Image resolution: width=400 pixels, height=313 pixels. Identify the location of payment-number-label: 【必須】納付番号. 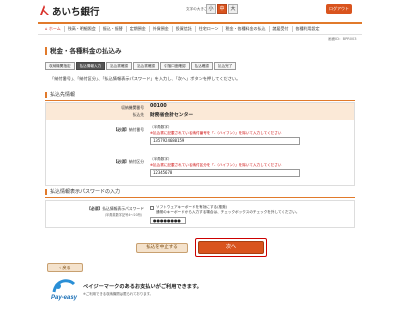
(129, 130).